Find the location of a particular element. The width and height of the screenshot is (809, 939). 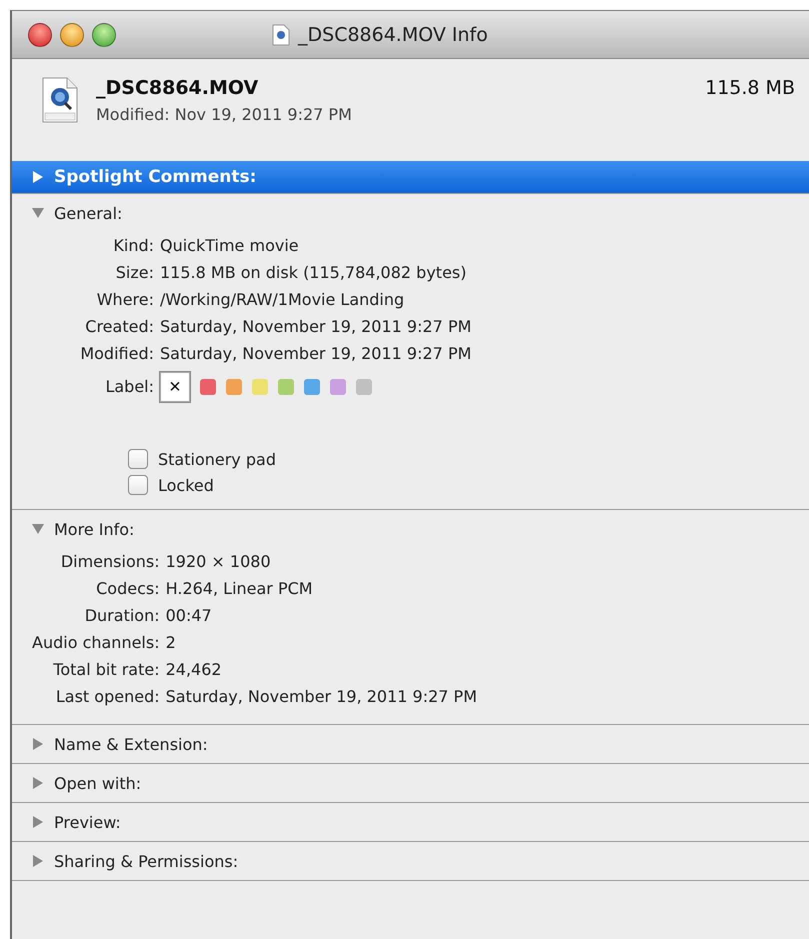

section-header: More Info: is located at coordinates (410, 529).